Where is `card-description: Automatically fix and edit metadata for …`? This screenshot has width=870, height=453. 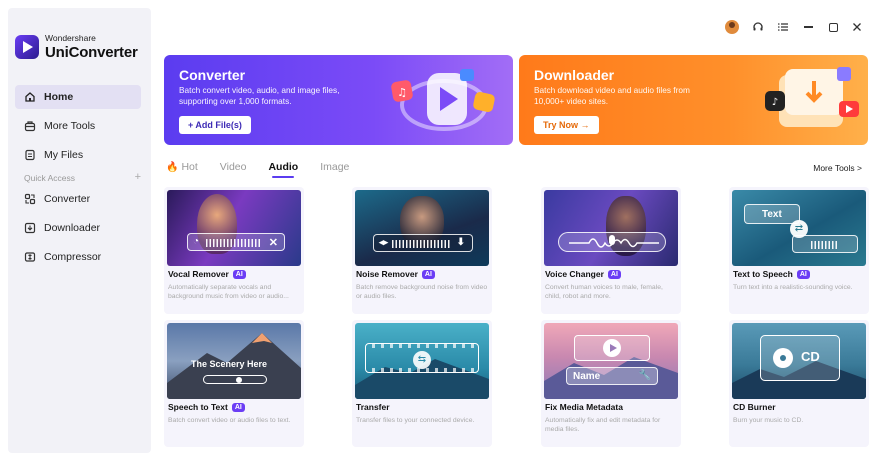
card-description: Automatically fix and edit metadata for … is located at coordinates (603, 425).